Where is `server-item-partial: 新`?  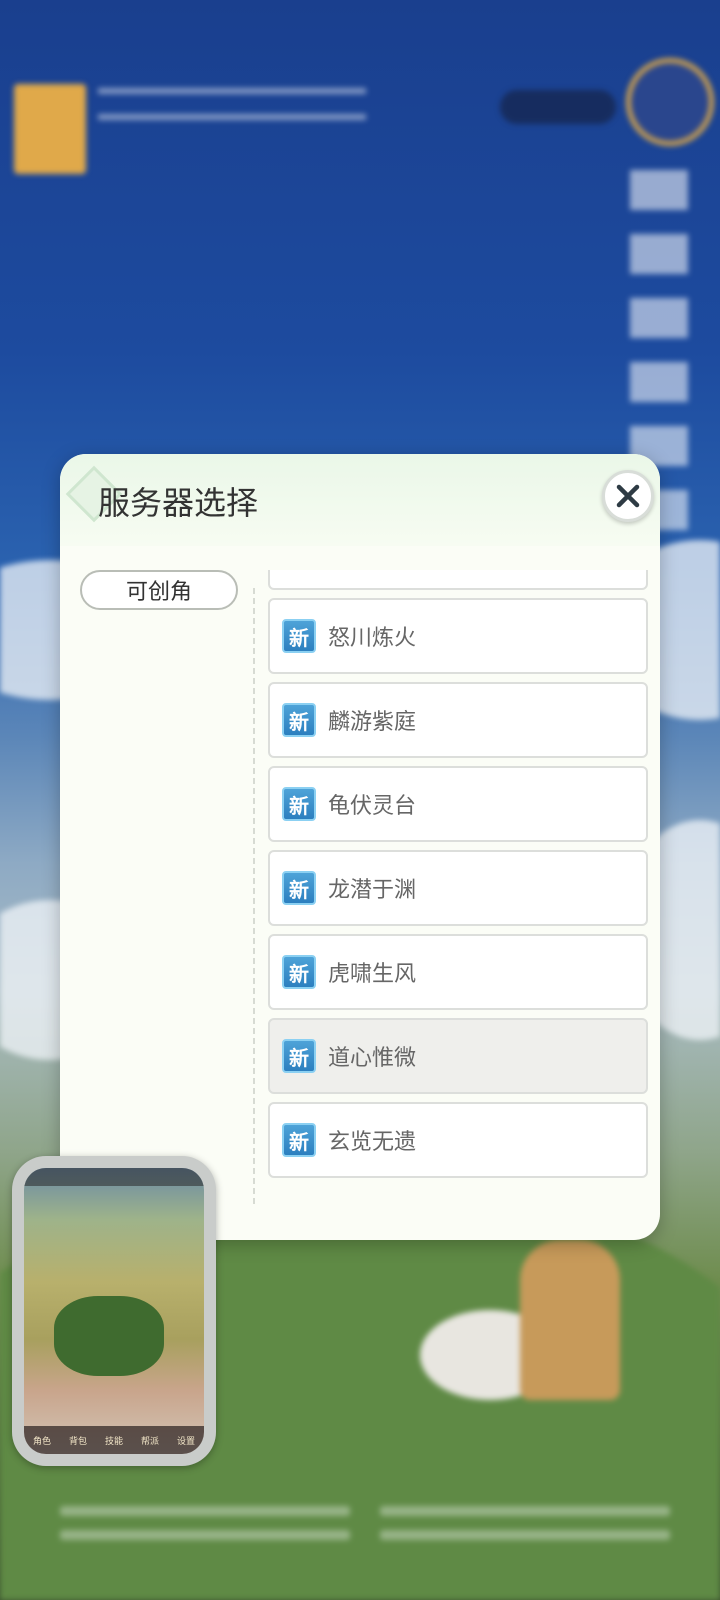
server-item-partial: 新 is located at coordinates (458, 580).